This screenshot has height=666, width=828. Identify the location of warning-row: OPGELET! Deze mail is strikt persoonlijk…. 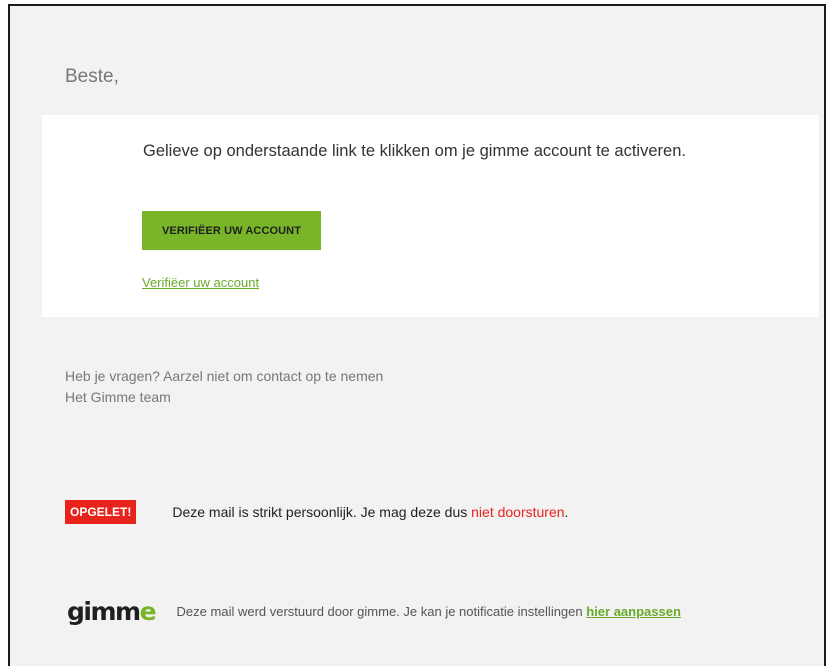
(316, 512).